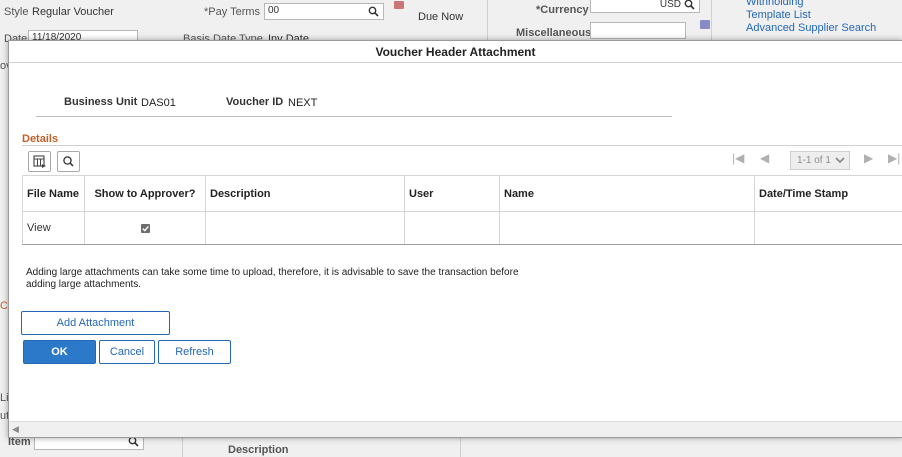  What do you see at coordinates (73, 12) in the screenshot?
I see `style-value: Regular Voucher` at bounding box center [73, 12].